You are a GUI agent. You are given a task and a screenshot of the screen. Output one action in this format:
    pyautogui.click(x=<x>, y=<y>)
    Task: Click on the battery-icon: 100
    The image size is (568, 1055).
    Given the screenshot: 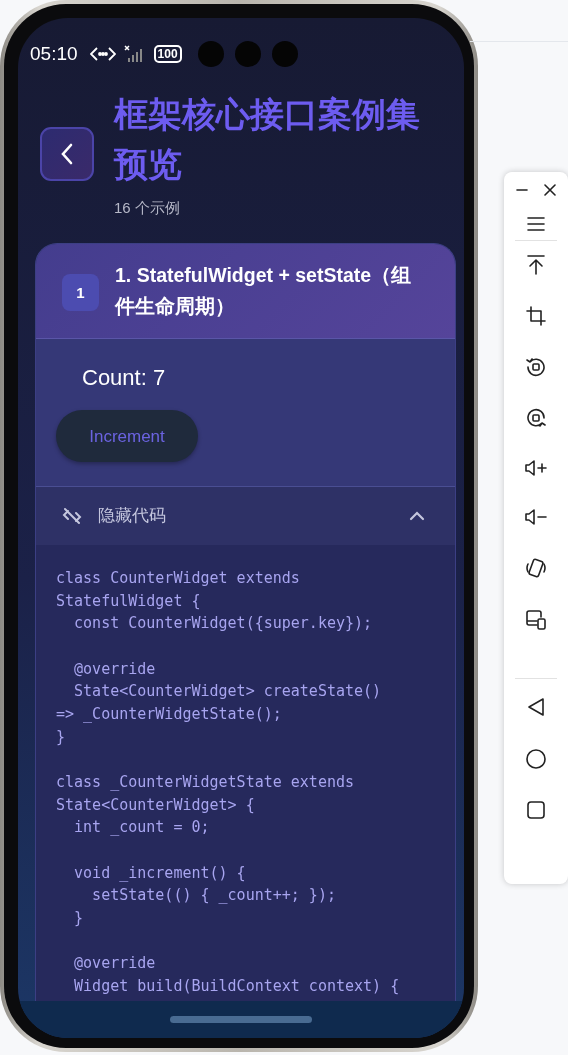 What is the action you would take?
    pyautogui.click(x=167, y=54)
    